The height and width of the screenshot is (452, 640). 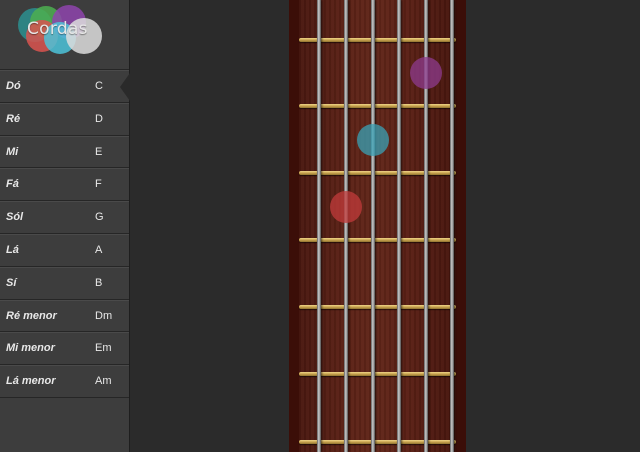 What do you see at coordinates (99, 217) in the screenshot?
I see `chord-symbol: G` at bounding box center [99, 217].